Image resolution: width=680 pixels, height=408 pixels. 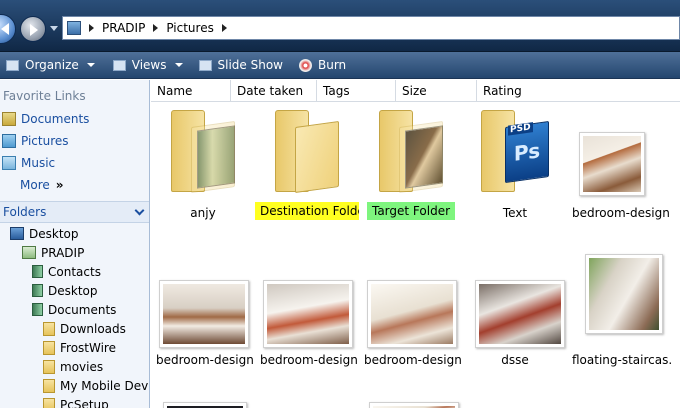 What do you see at coordinates (356, 91) in the screenshot?
I see `column-tags: Tags` at bounding box center [356, 91].